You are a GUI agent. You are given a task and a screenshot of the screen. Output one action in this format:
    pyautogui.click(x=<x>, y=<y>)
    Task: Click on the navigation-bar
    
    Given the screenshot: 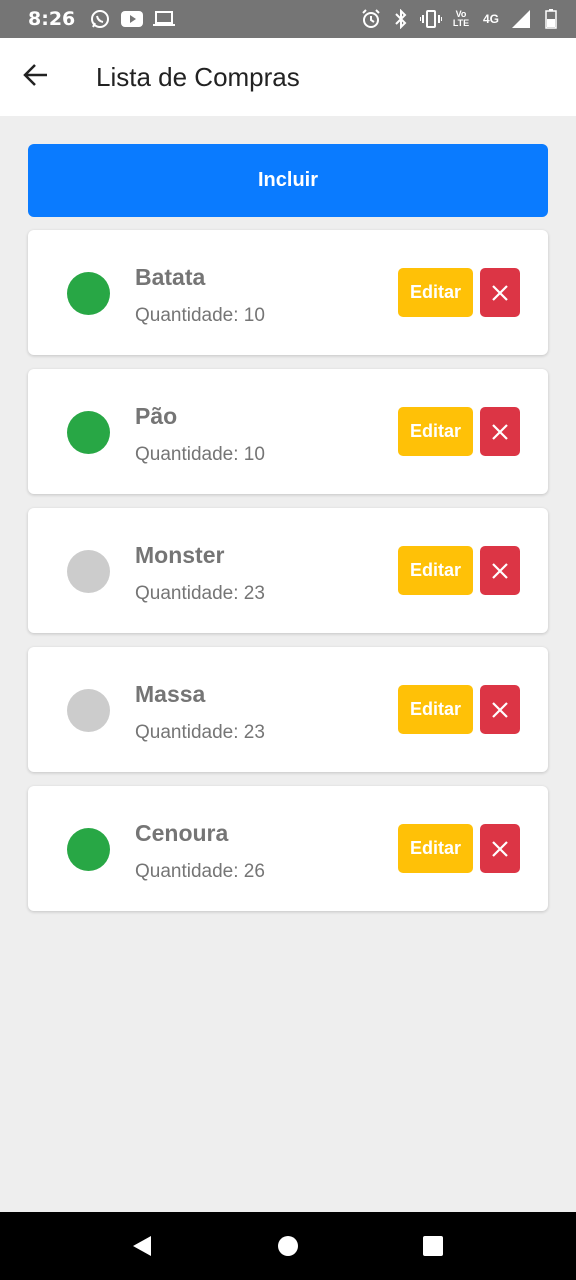 What is the action you would take?
    pyautogui.click(x=288, y=1246)
    